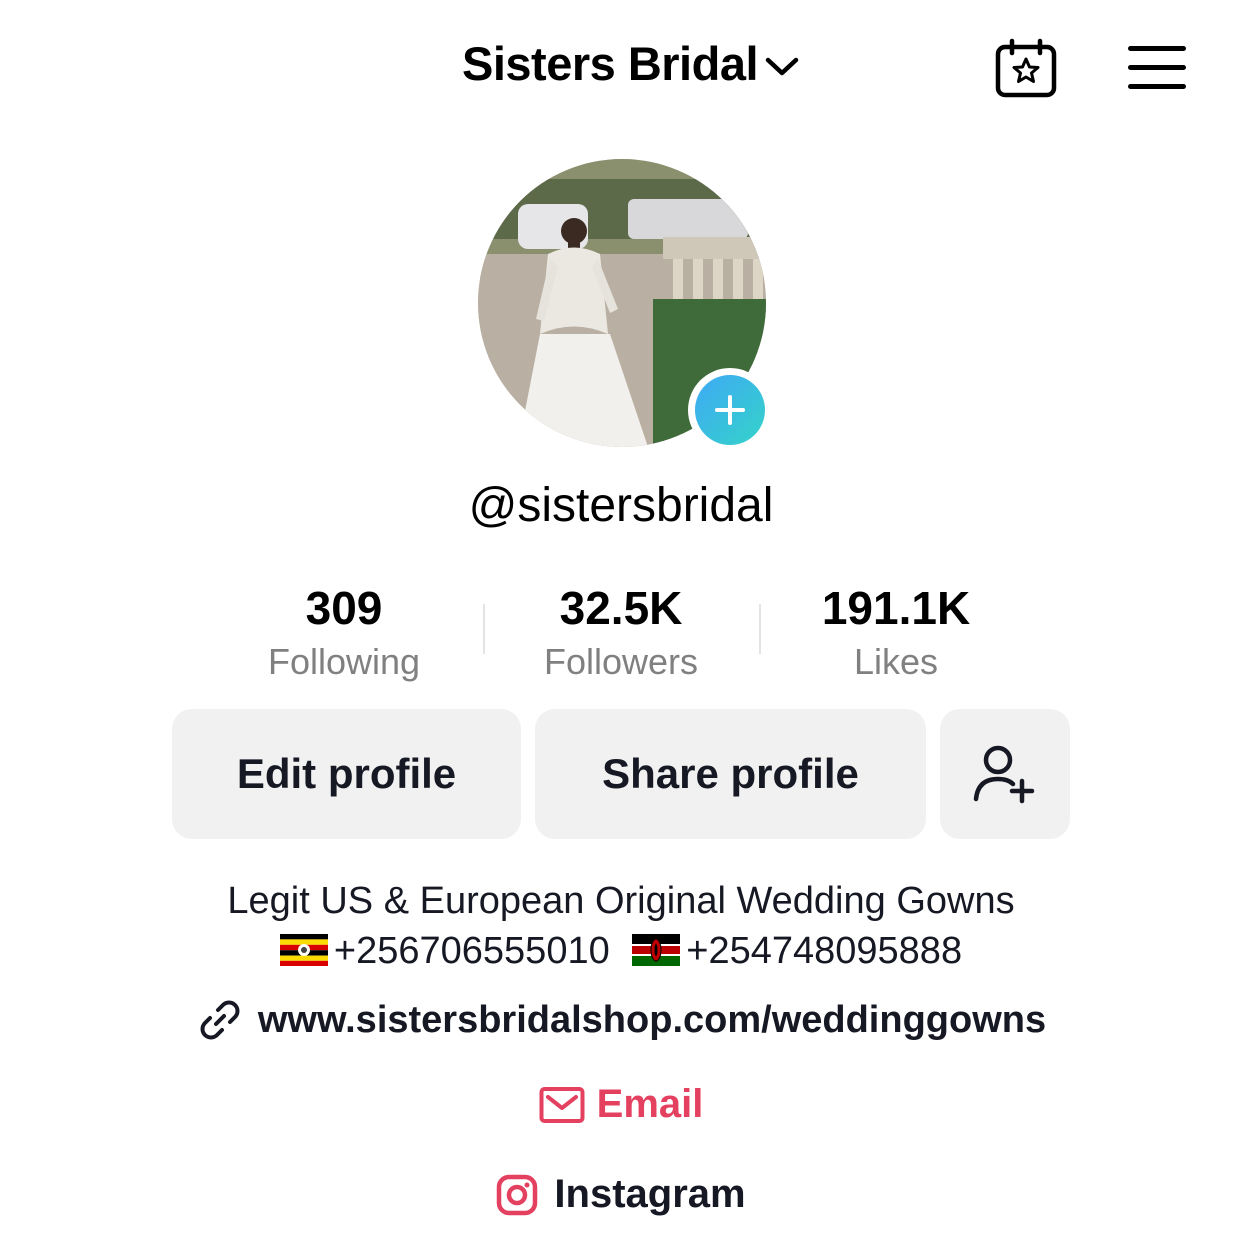 The height and width of the screenshot is (1234, 1242). I want to click on edit-profile-button: Edit profile, so click(346, 774).